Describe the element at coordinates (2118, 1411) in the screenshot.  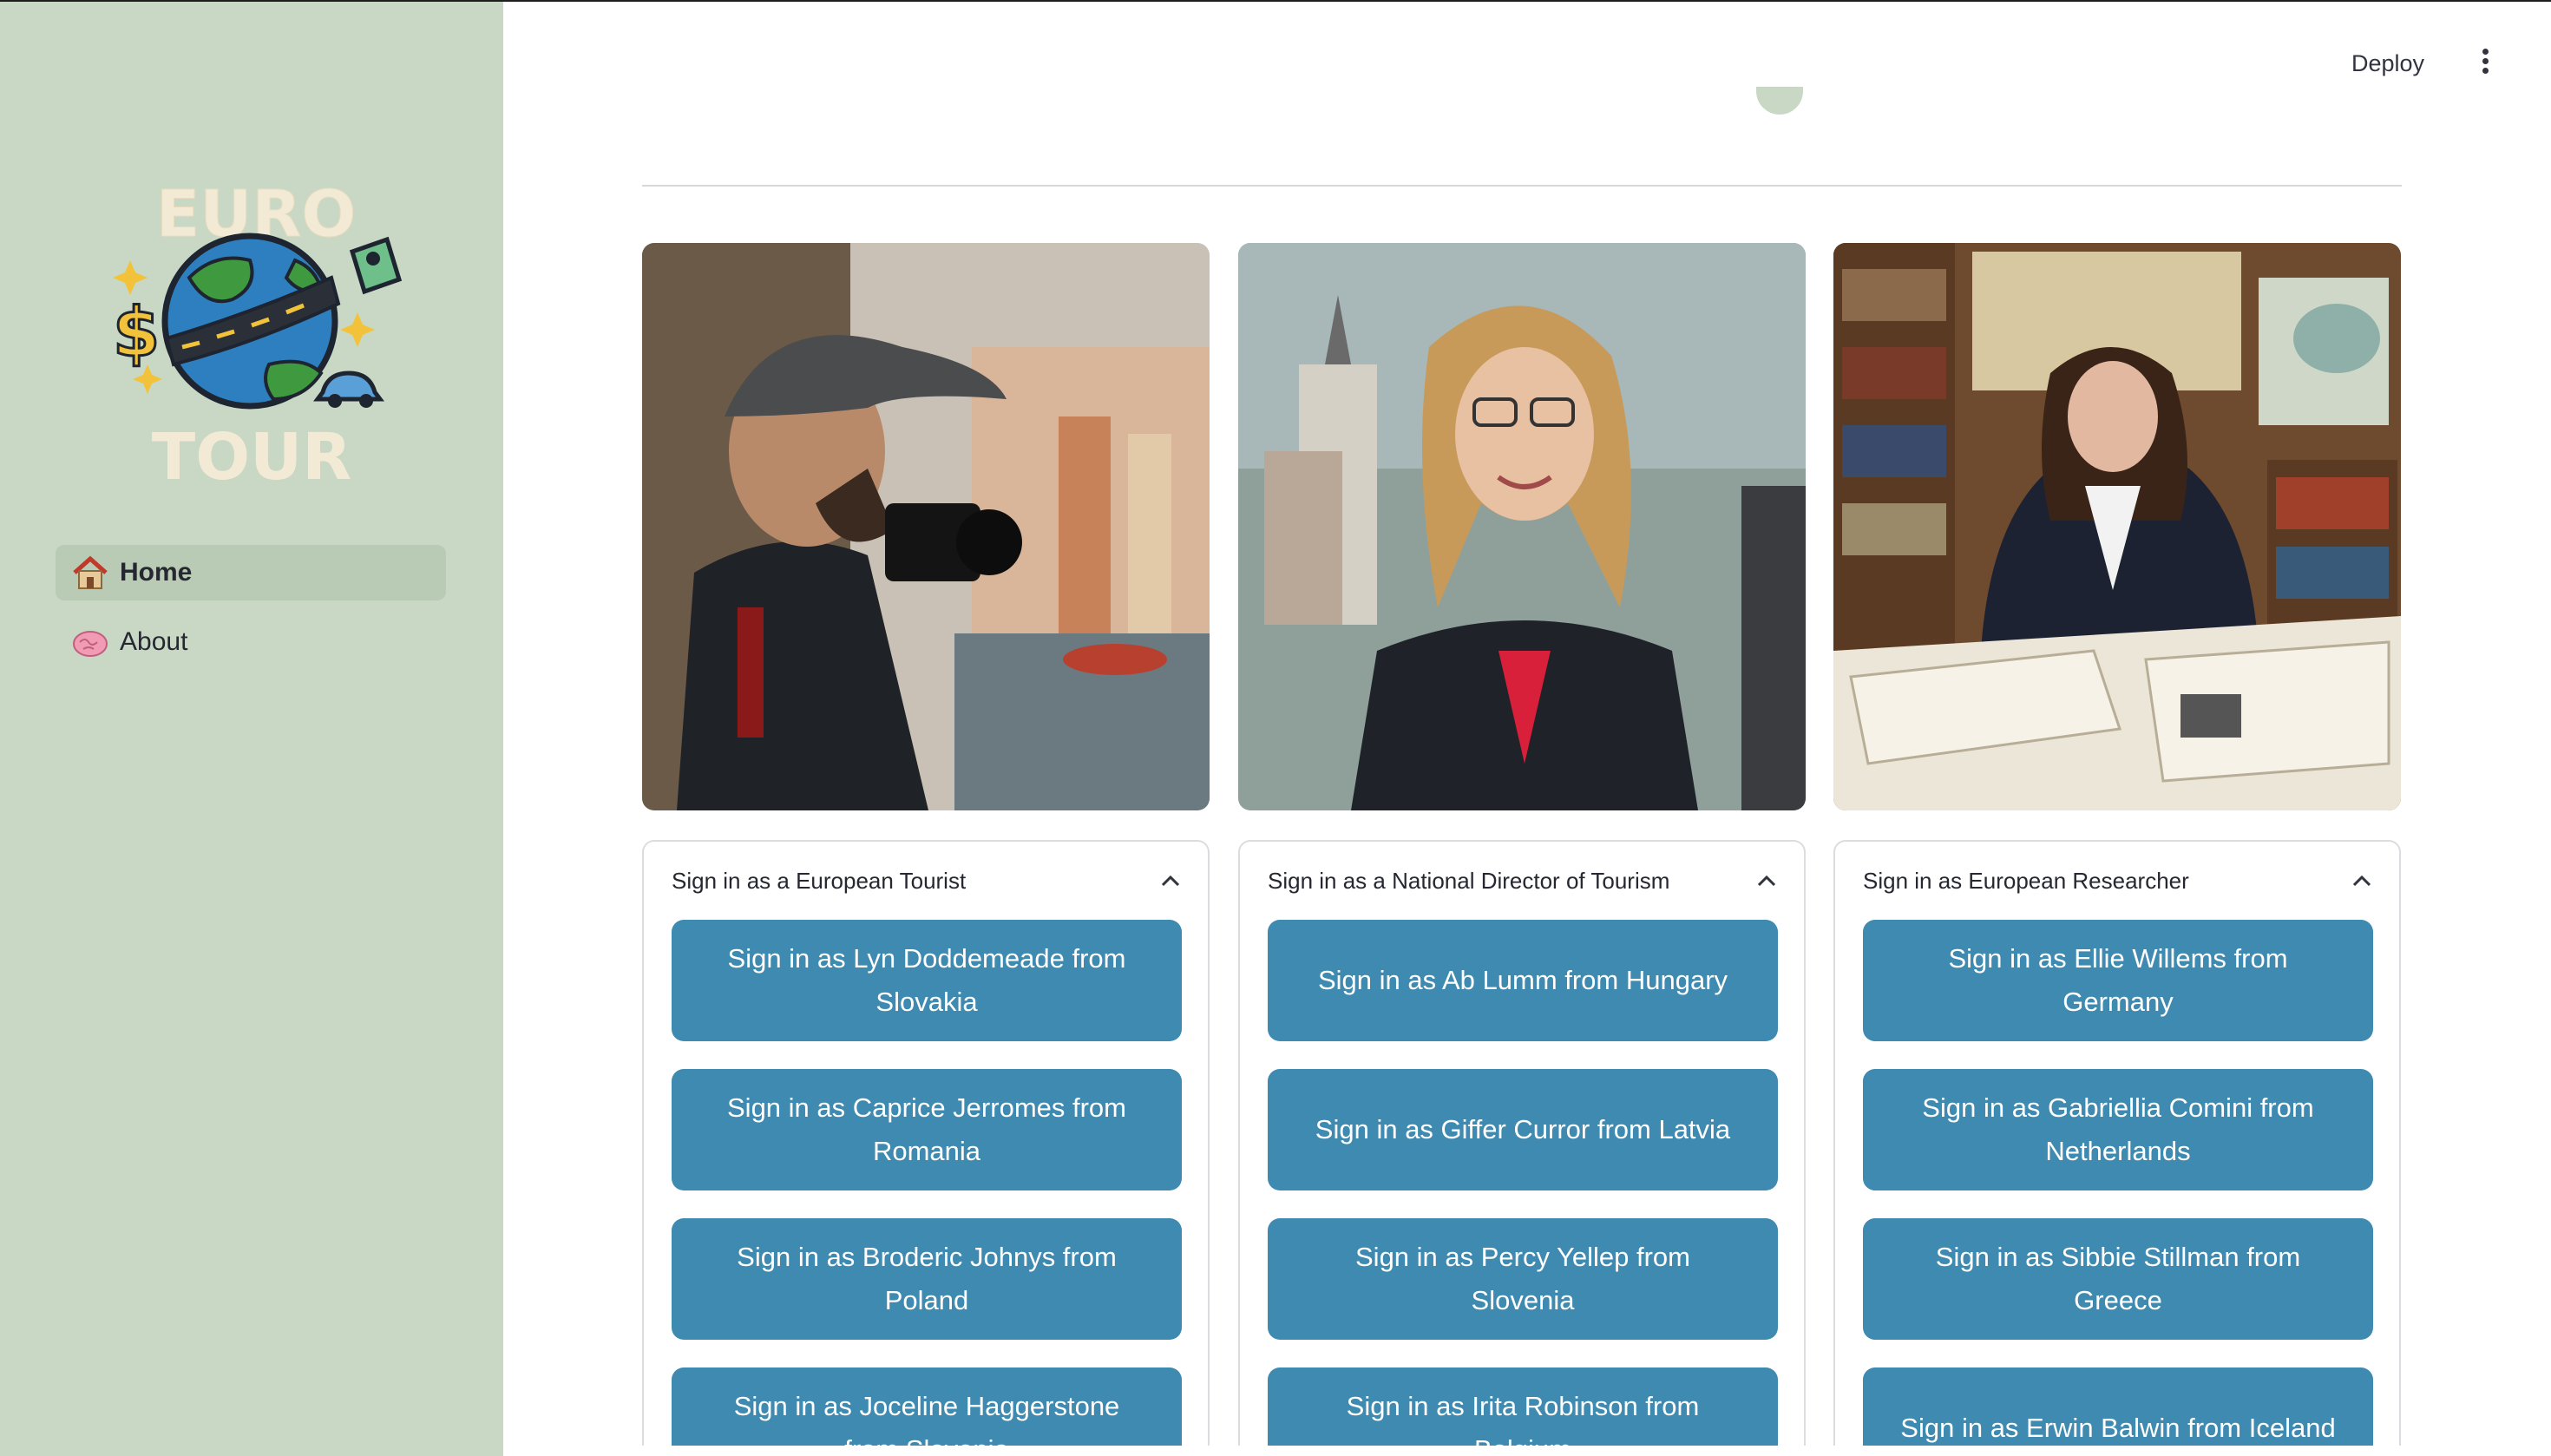
I see `sign-in-button: Sign in as Erwin Balwin from Iceland` at that location.